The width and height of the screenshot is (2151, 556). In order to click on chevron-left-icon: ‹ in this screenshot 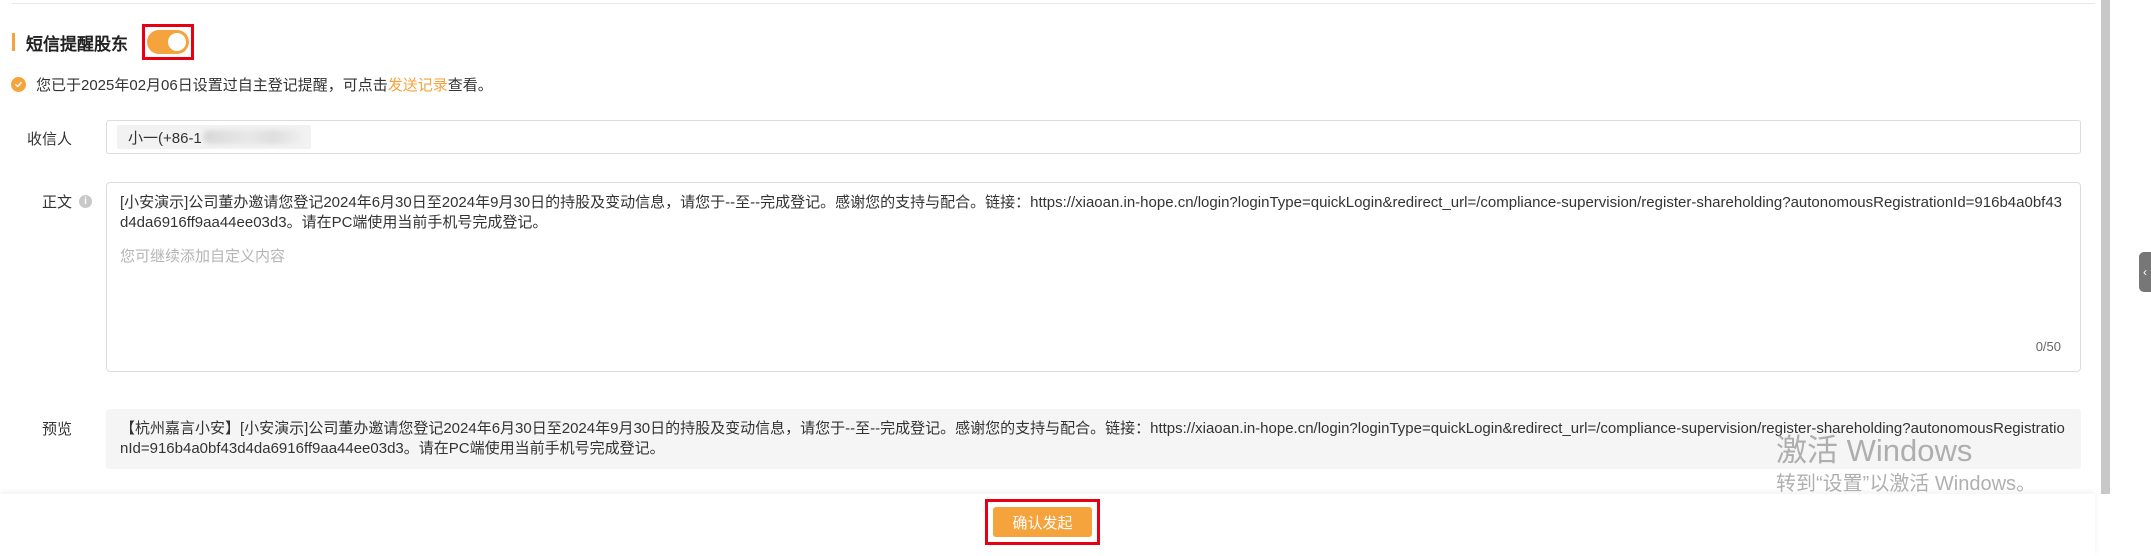, I will do `click(2145, 272)`.